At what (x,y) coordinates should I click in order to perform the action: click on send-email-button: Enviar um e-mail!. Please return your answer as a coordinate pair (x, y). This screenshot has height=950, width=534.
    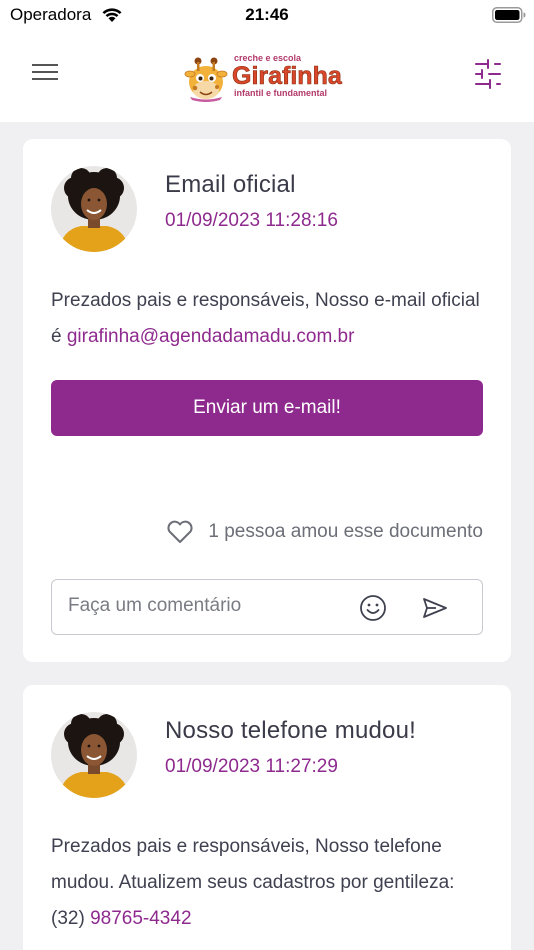
    Looking at the image, I should click on (267, 408).